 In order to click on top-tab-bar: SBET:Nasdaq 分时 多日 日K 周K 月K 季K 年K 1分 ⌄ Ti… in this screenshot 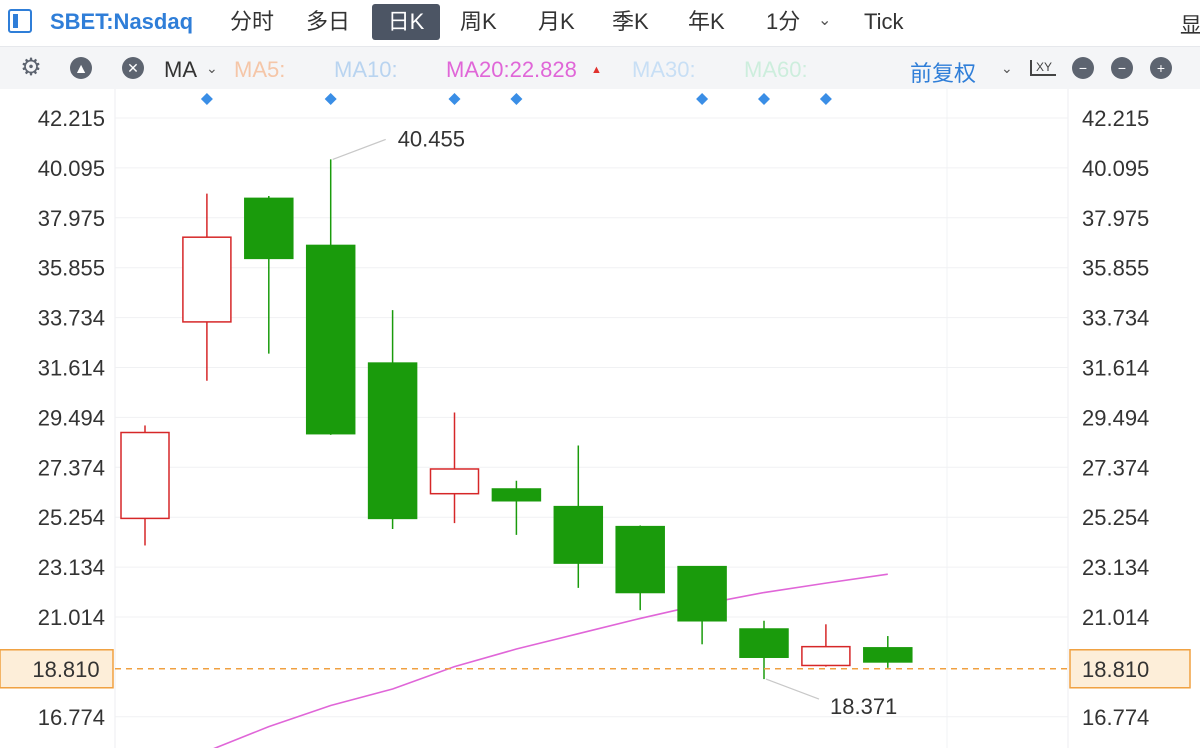, I will do `click(600, 23)`.